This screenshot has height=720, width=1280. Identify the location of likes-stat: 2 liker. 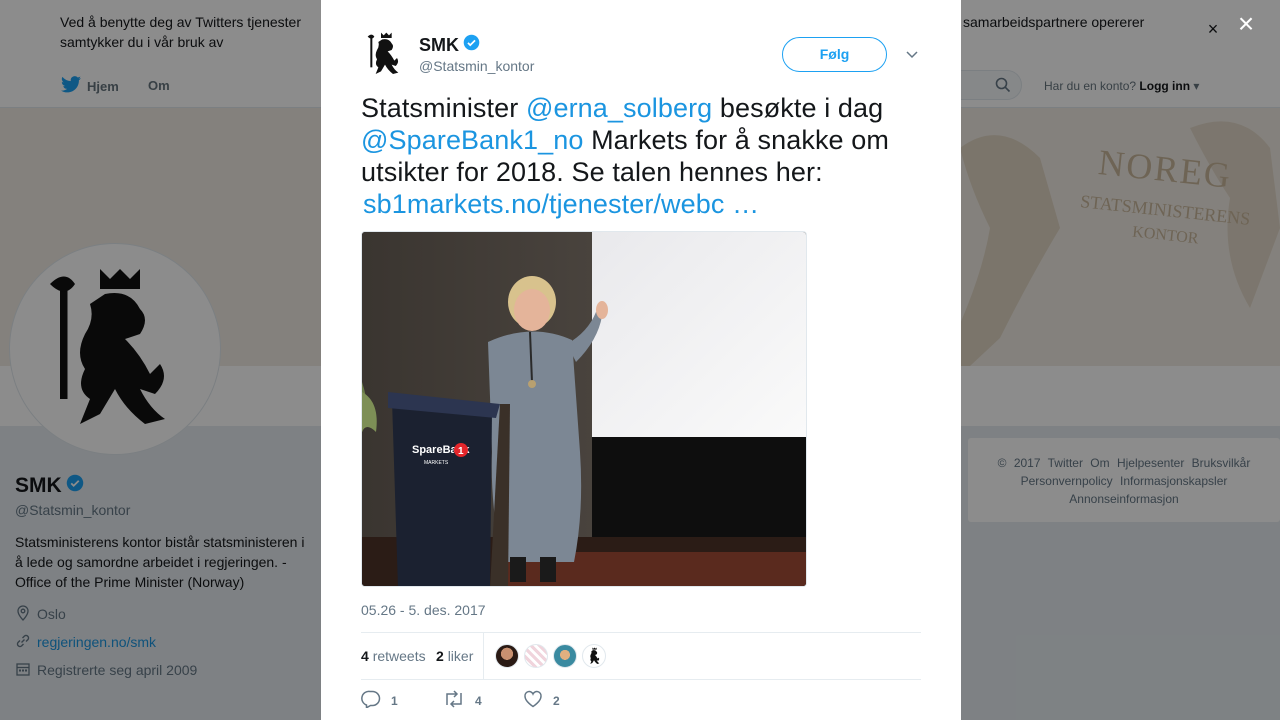
(454, 656).